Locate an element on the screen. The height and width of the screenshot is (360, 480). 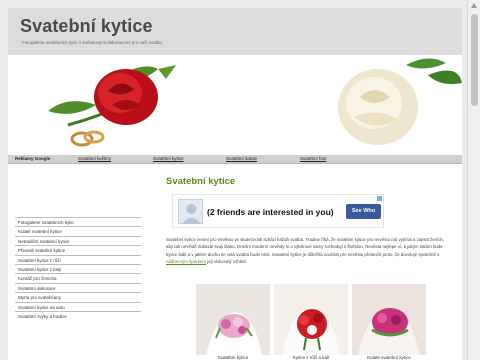
sidebar-item-zvyky: Svatební zvyky a tradice is located at coordinates (78, 315).